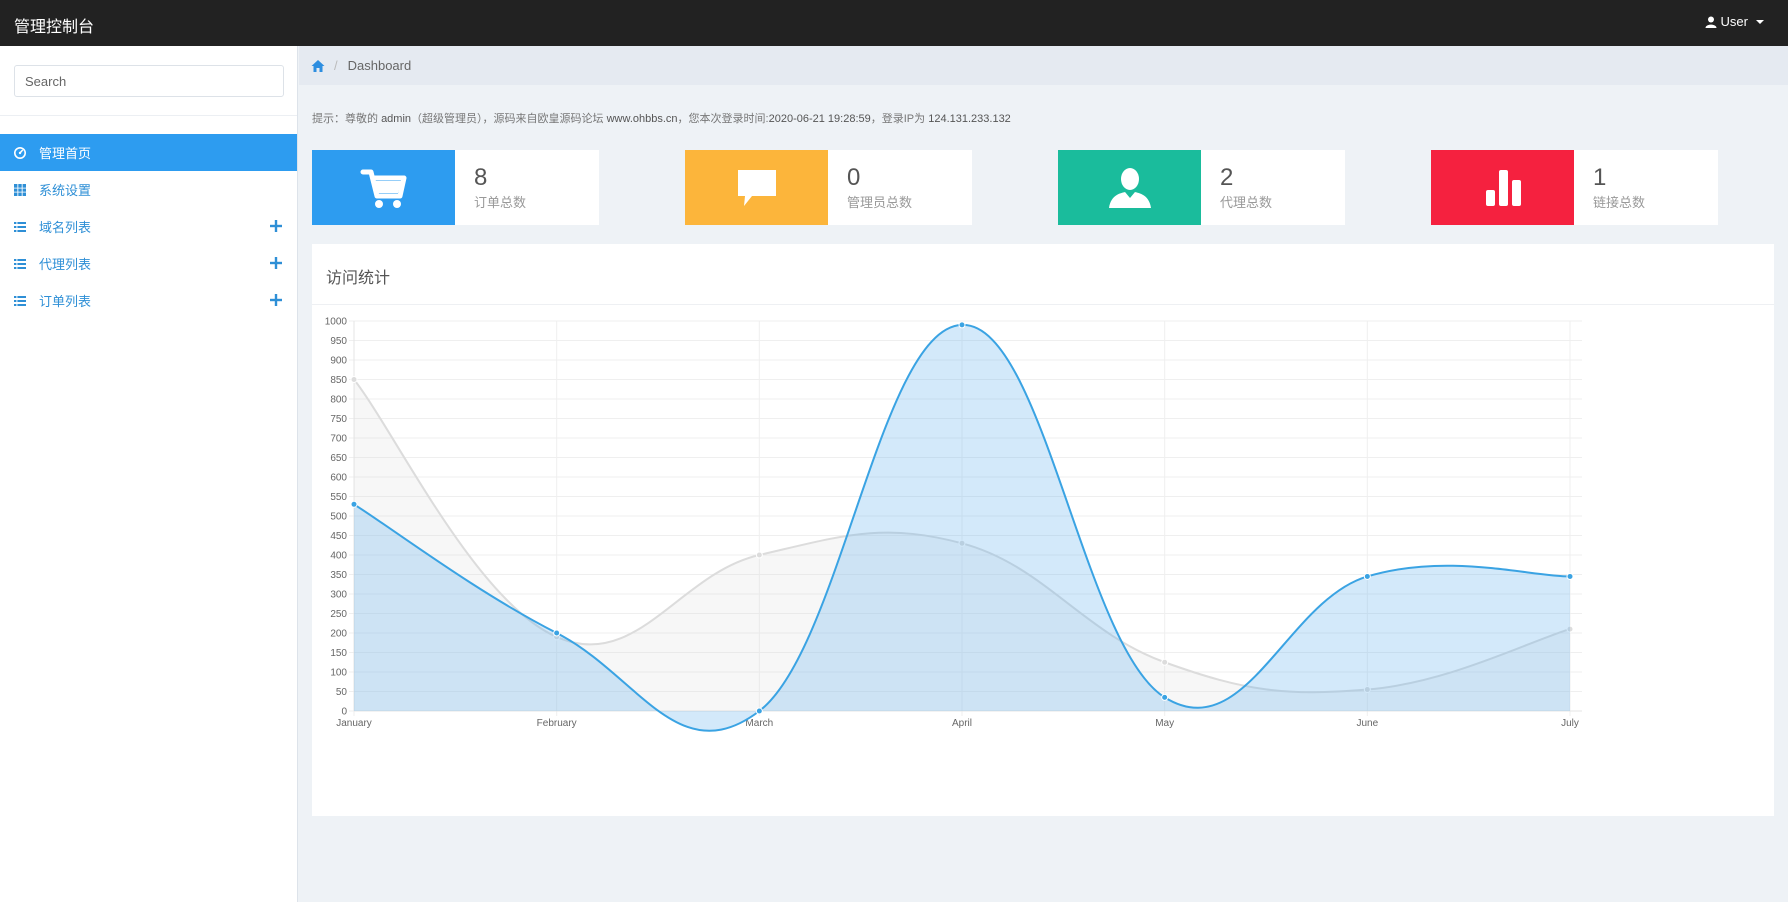  I want to click on x-tick-label: May, so click(1164, 723).